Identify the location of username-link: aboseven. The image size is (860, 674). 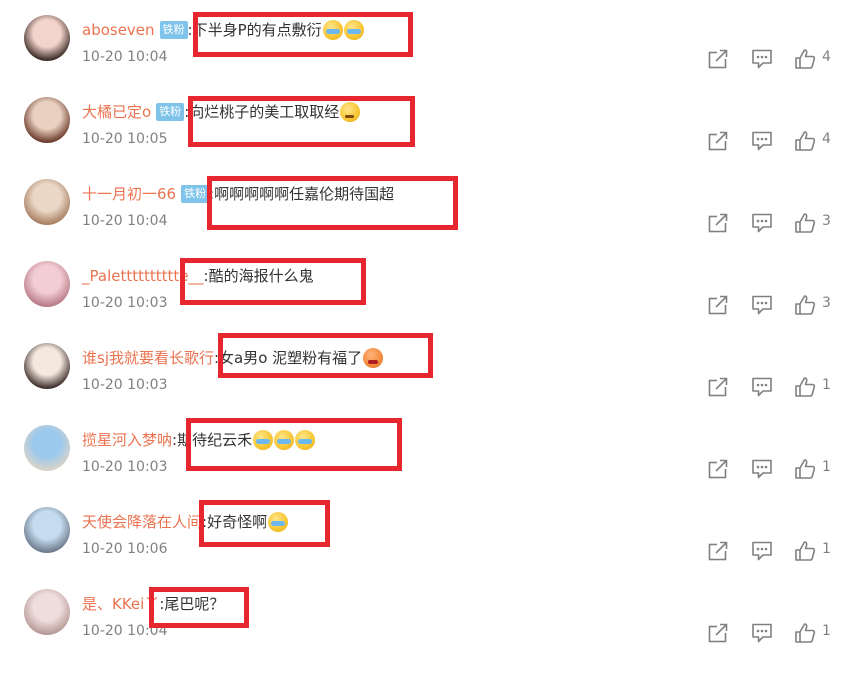
(118, 30).